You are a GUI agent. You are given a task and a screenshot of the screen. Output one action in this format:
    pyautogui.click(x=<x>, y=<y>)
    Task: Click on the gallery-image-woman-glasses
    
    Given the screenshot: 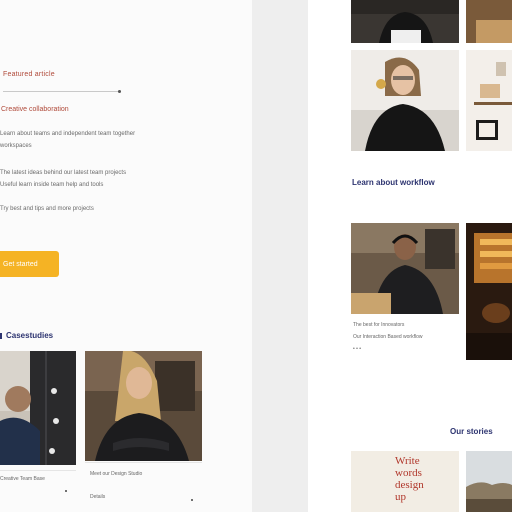 What is the action you would take?
    pyautogui.click(x=405, y=100)
    